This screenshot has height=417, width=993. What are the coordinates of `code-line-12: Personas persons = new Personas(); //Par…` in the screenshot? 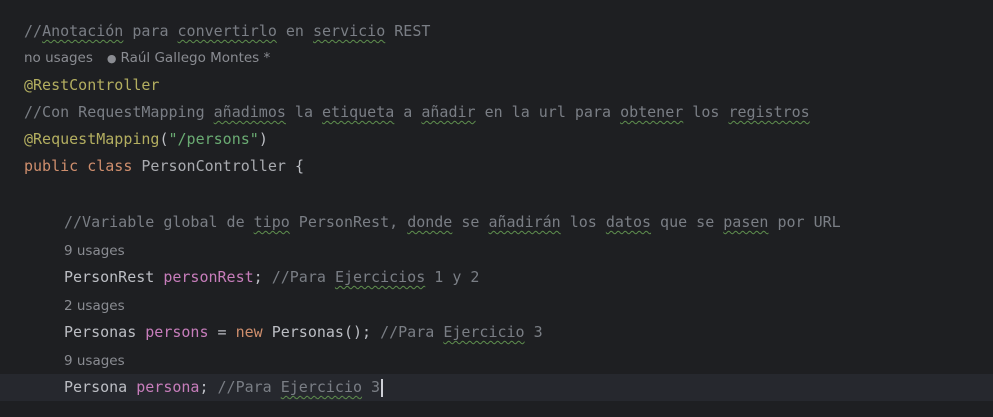 It's located at (496, 332).